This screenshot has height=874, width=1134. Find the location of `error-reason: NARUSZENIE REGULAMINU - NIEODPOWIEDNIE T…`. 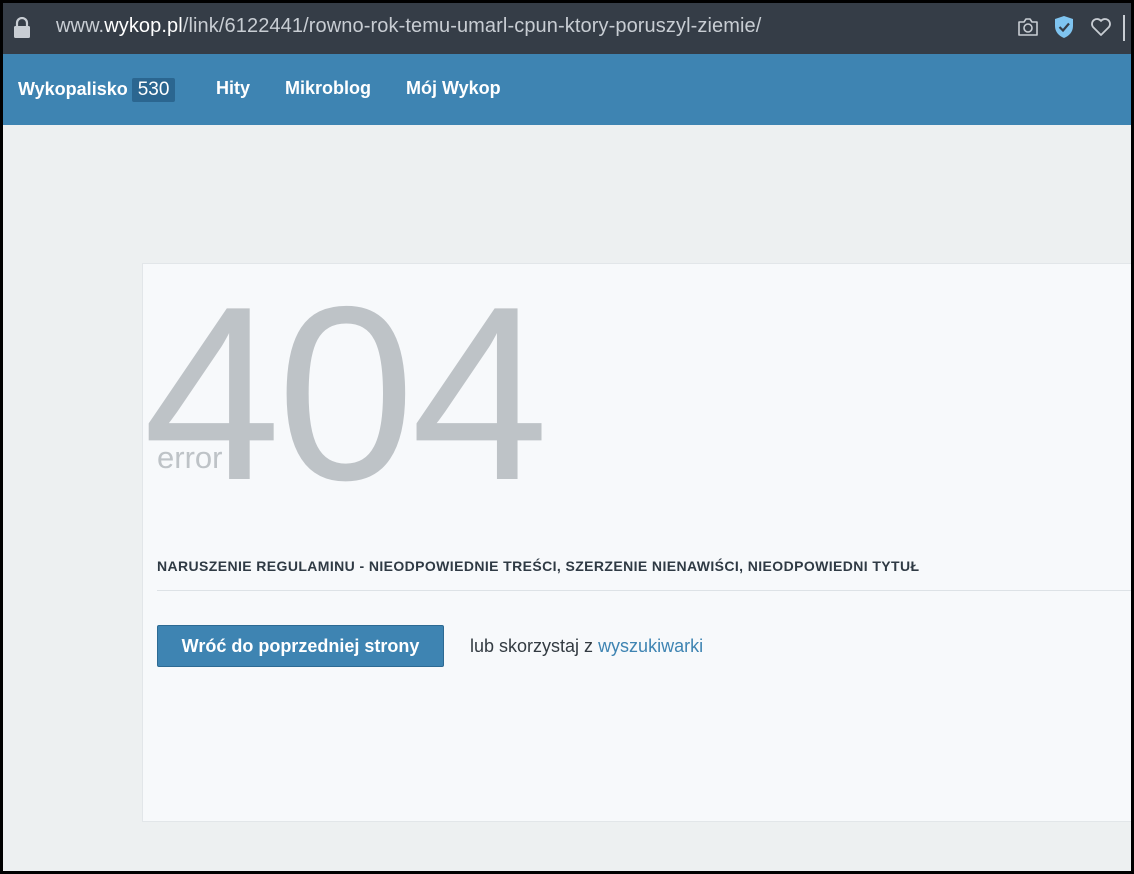

error-reason: NARUSZENIE REGULAMINU - NIEODPOWIEDNIE T… is located at coordinates (538, 566).